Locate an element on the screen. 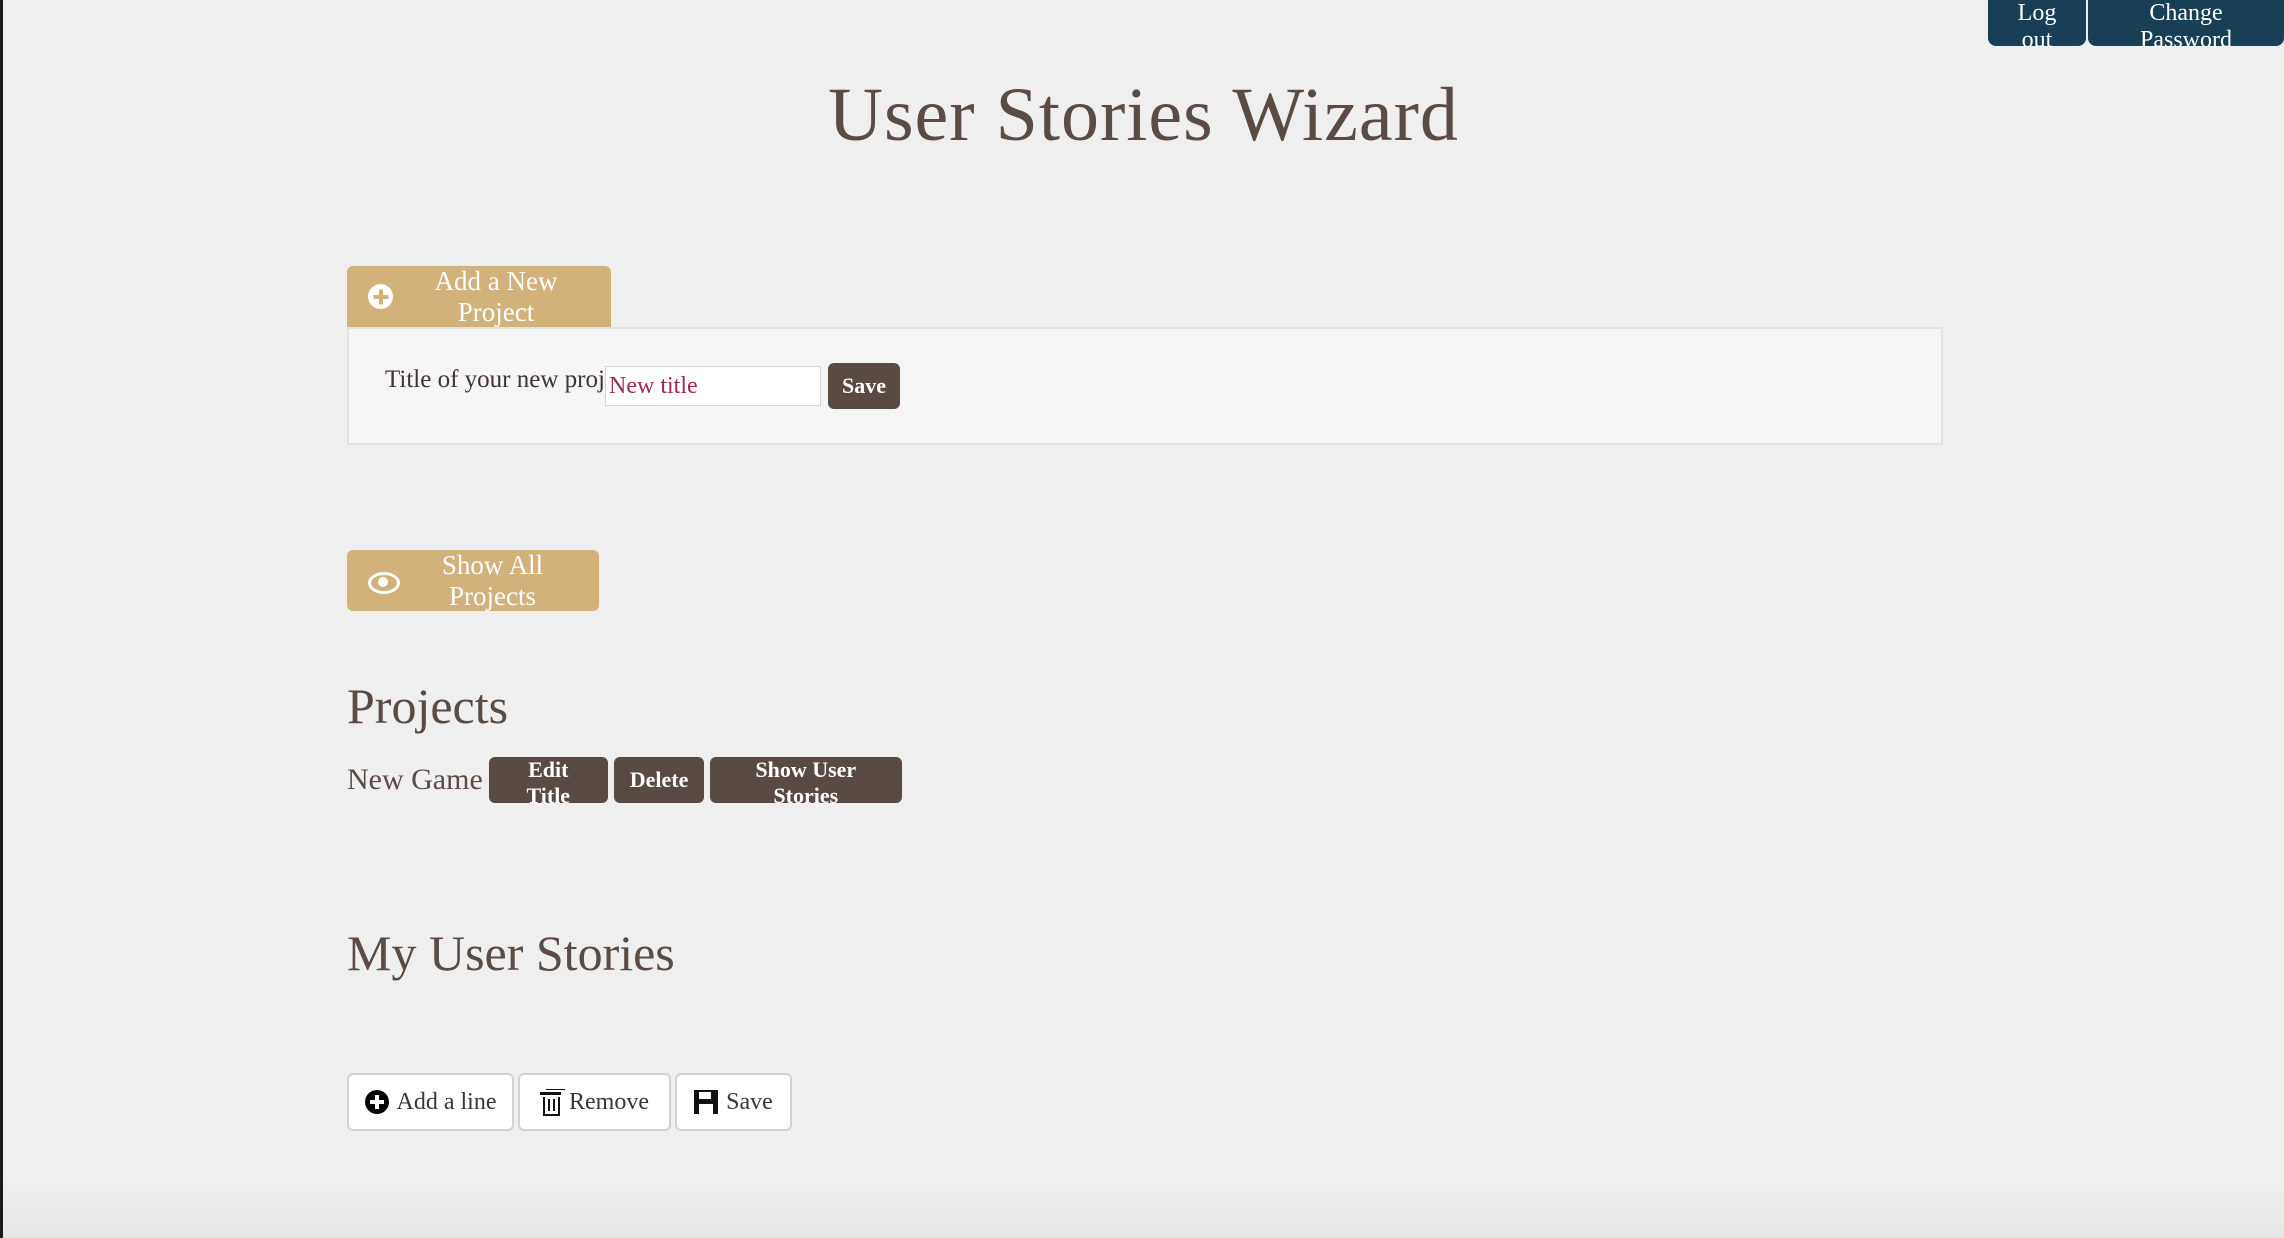 The height and width of the screenshot is (1238, 2284). show-all-projects-label: Show All Projects is located at coordinates (492, 580).